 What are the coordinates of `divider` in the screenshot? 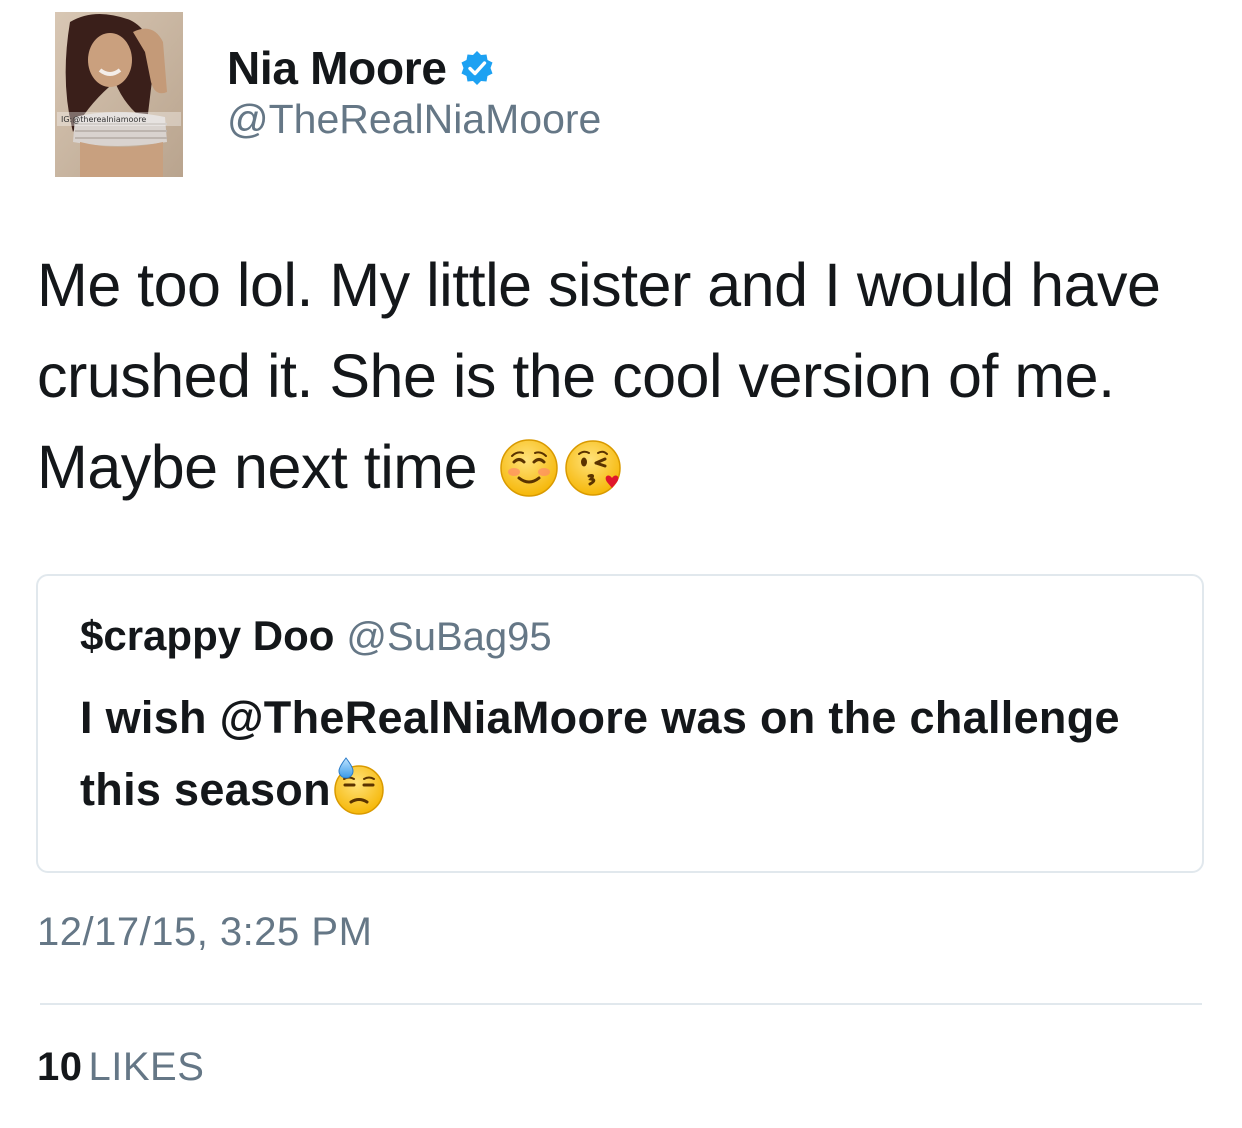 It's located at (621, 1004).